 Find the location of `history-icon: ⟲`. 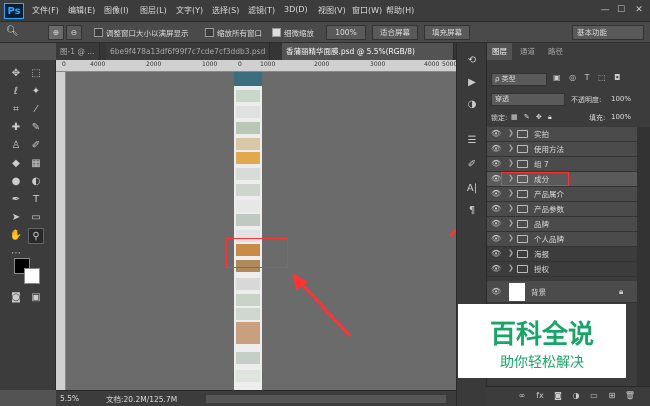

history-icon: ⟲ is located at coordinates (472, 61).